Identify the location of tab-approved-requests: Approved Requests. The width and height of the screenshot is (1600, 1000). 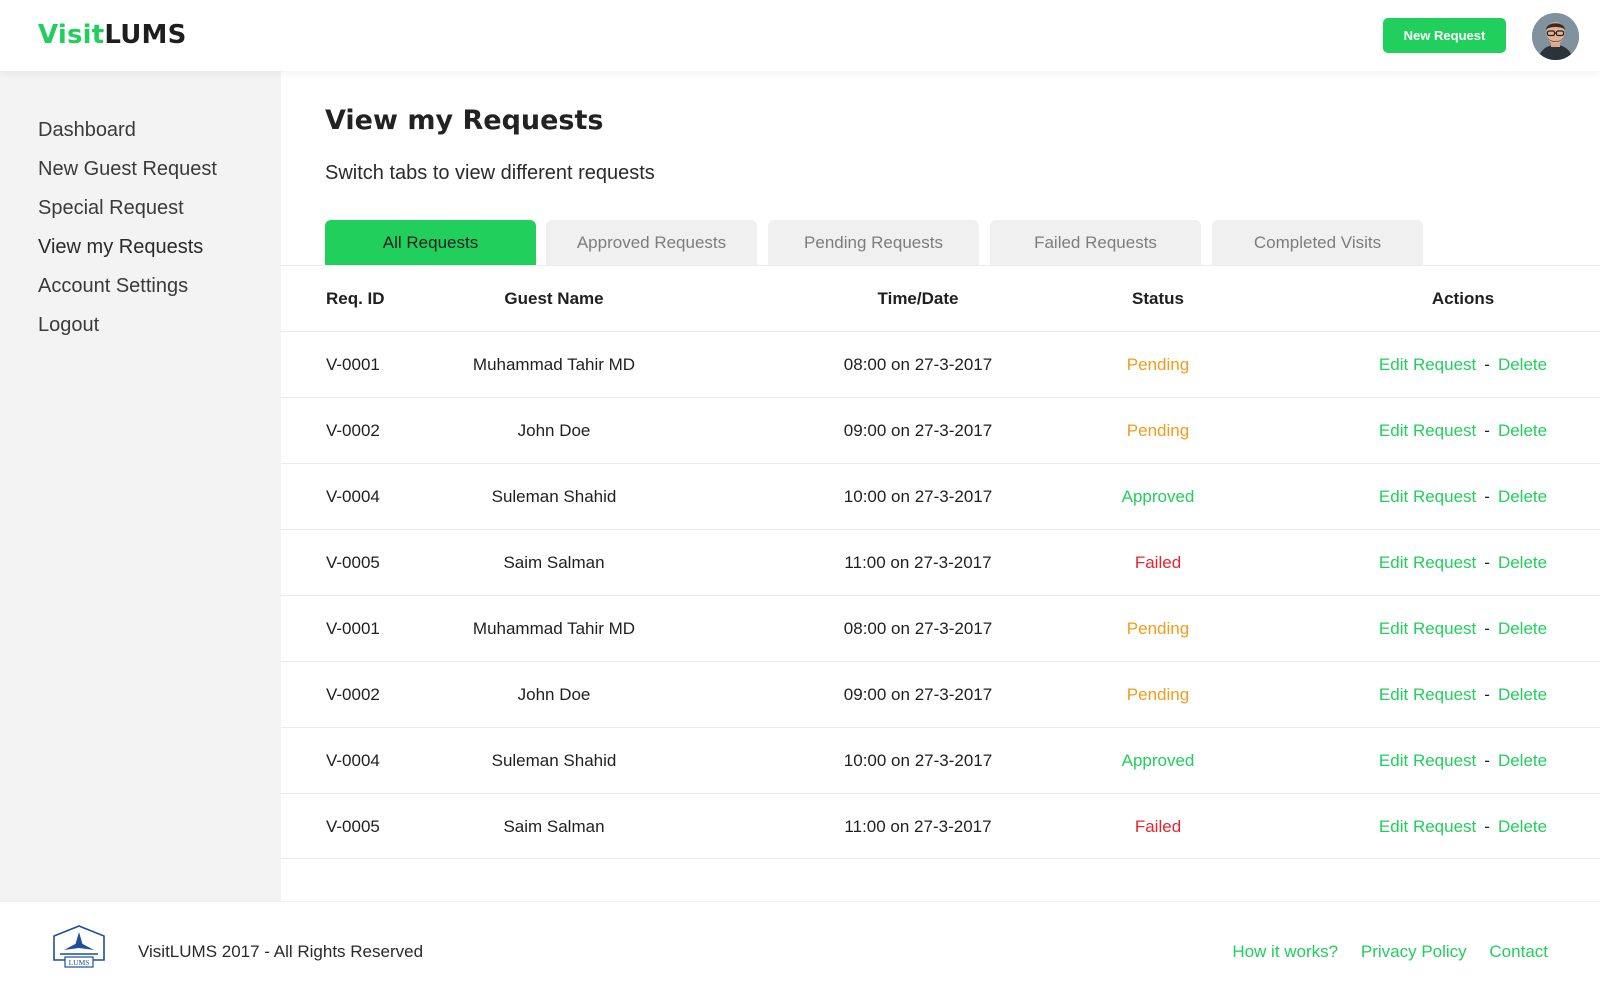
(651, 242).